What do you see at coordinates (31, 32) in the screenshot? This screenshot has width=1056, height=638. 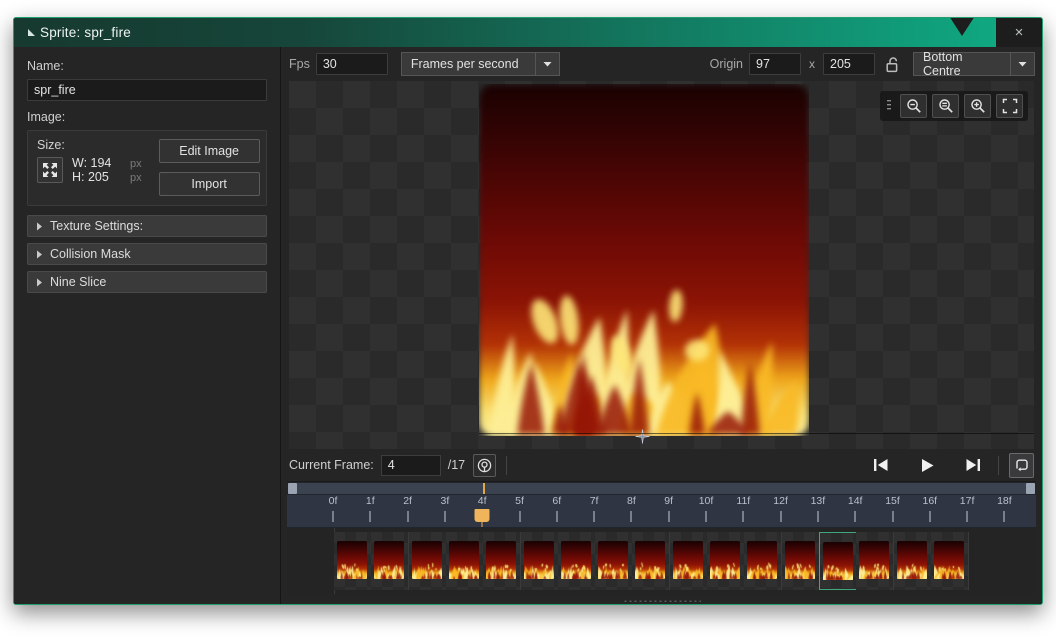 I see `window-menu-caret-icon` at bounding box center [31, 32].